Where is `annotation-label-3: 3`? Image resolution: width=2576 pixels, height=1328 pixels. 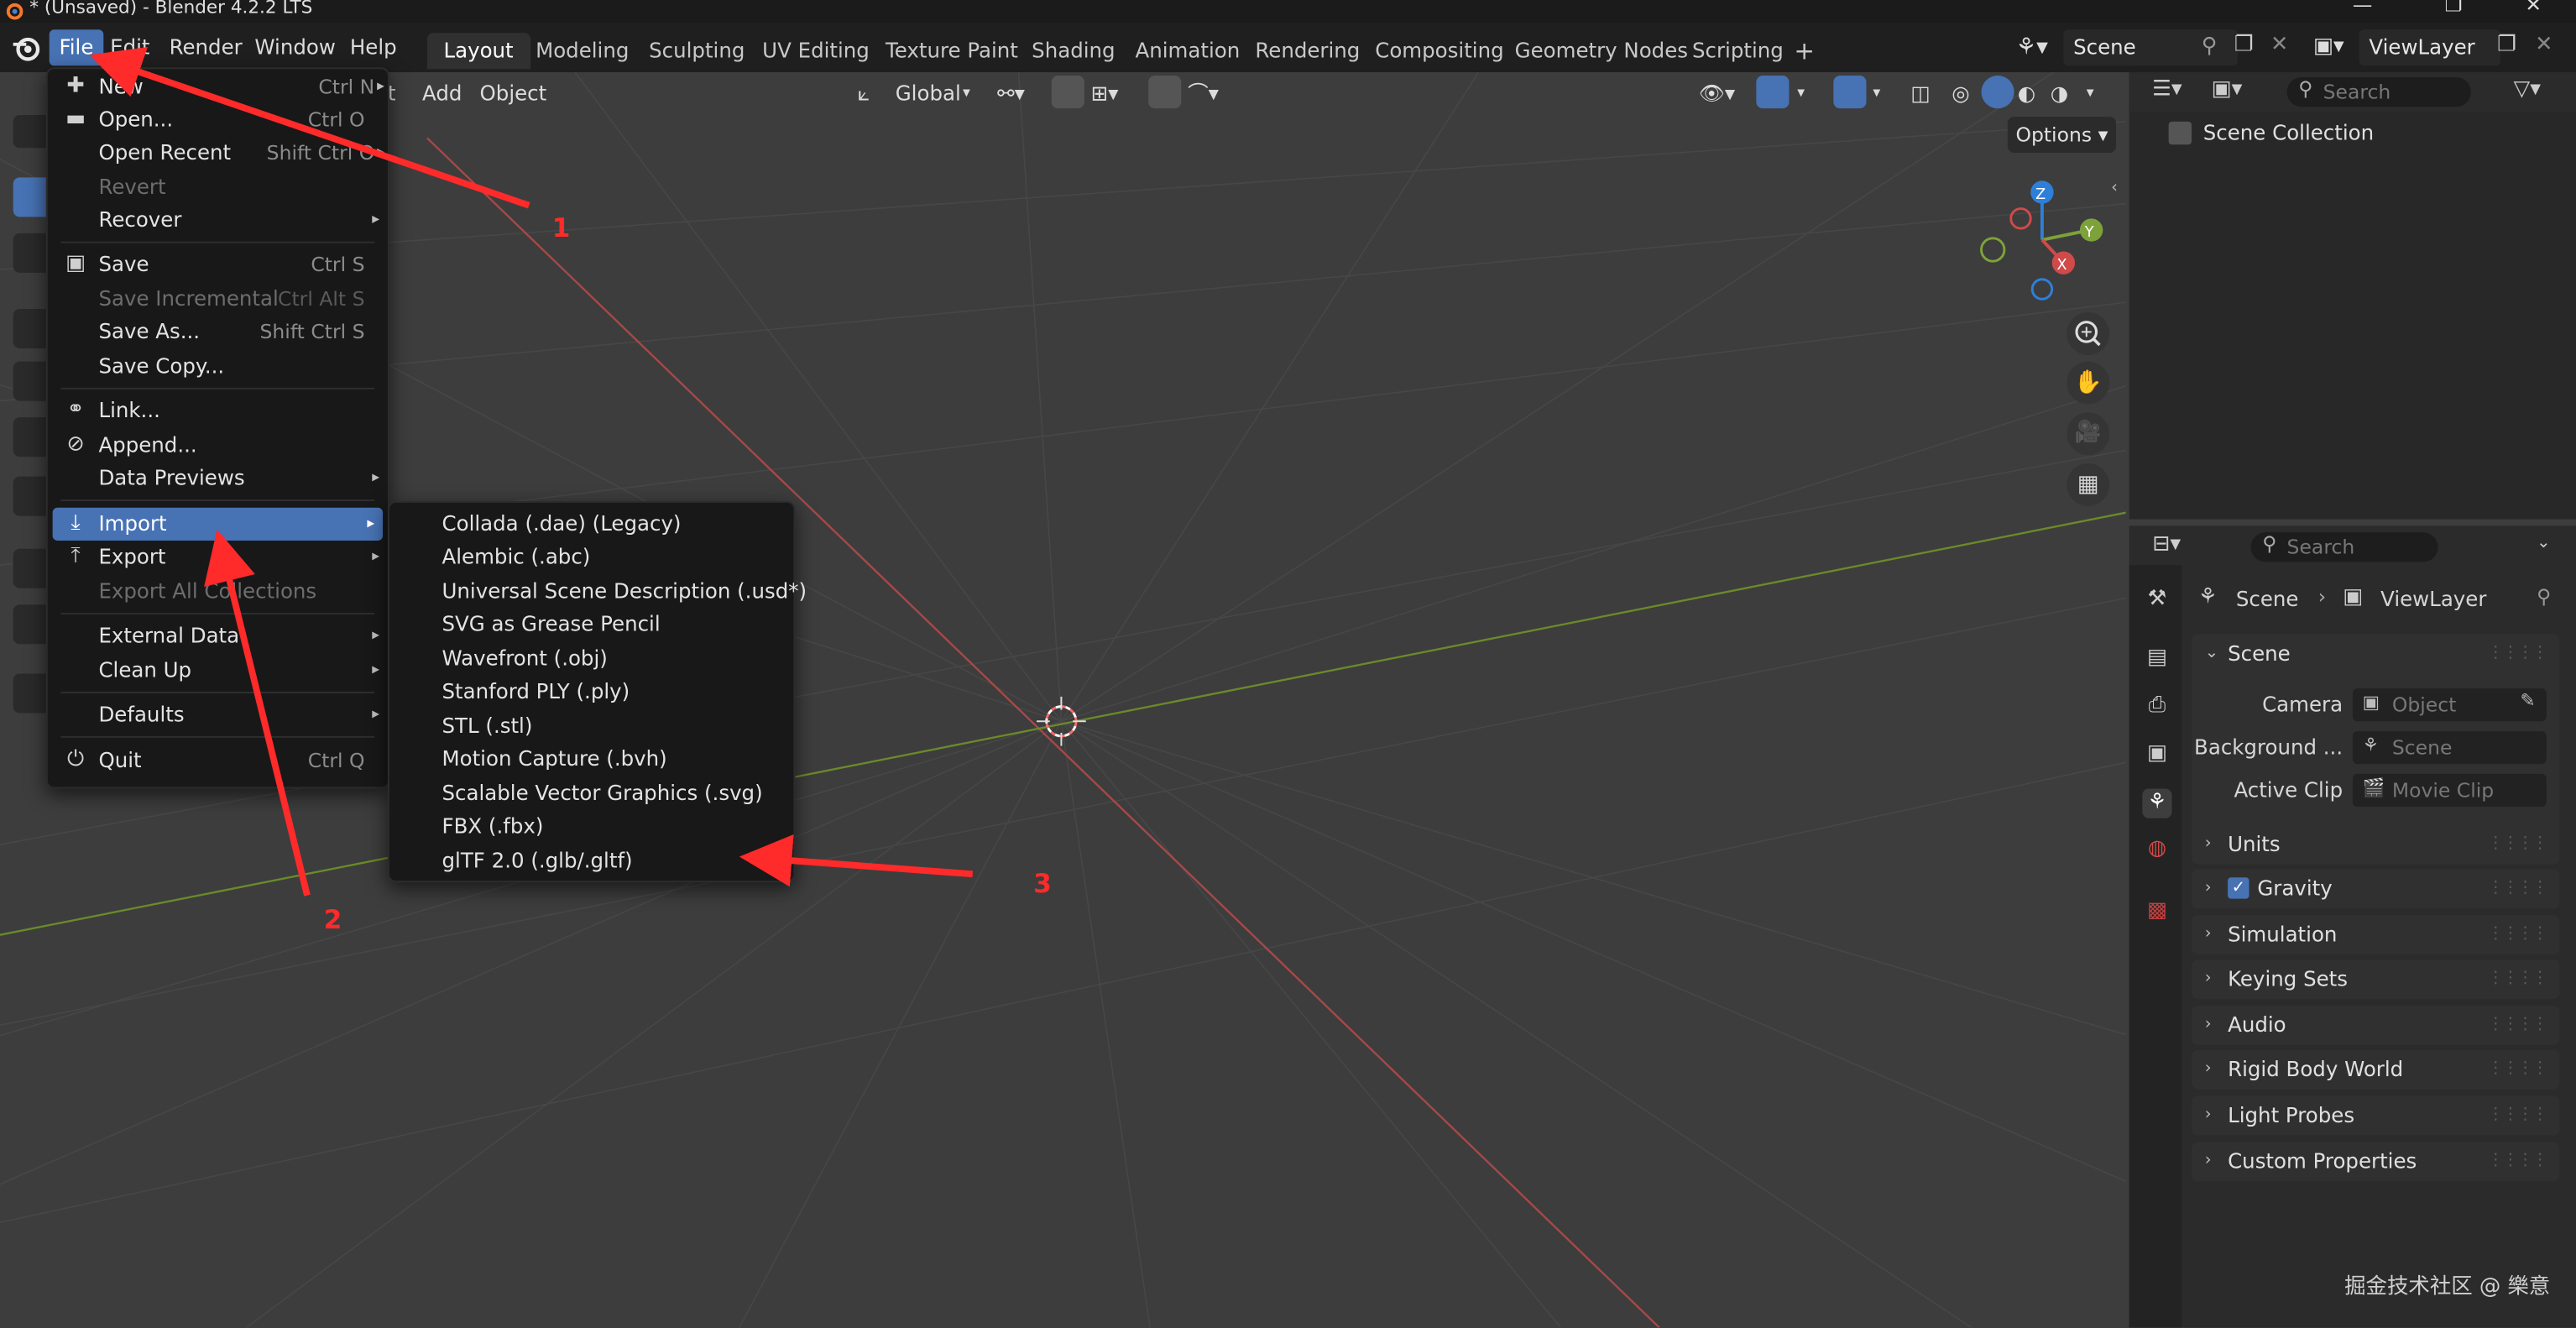
annotation-label-3: 3 is located at coordinates (1042, 883).